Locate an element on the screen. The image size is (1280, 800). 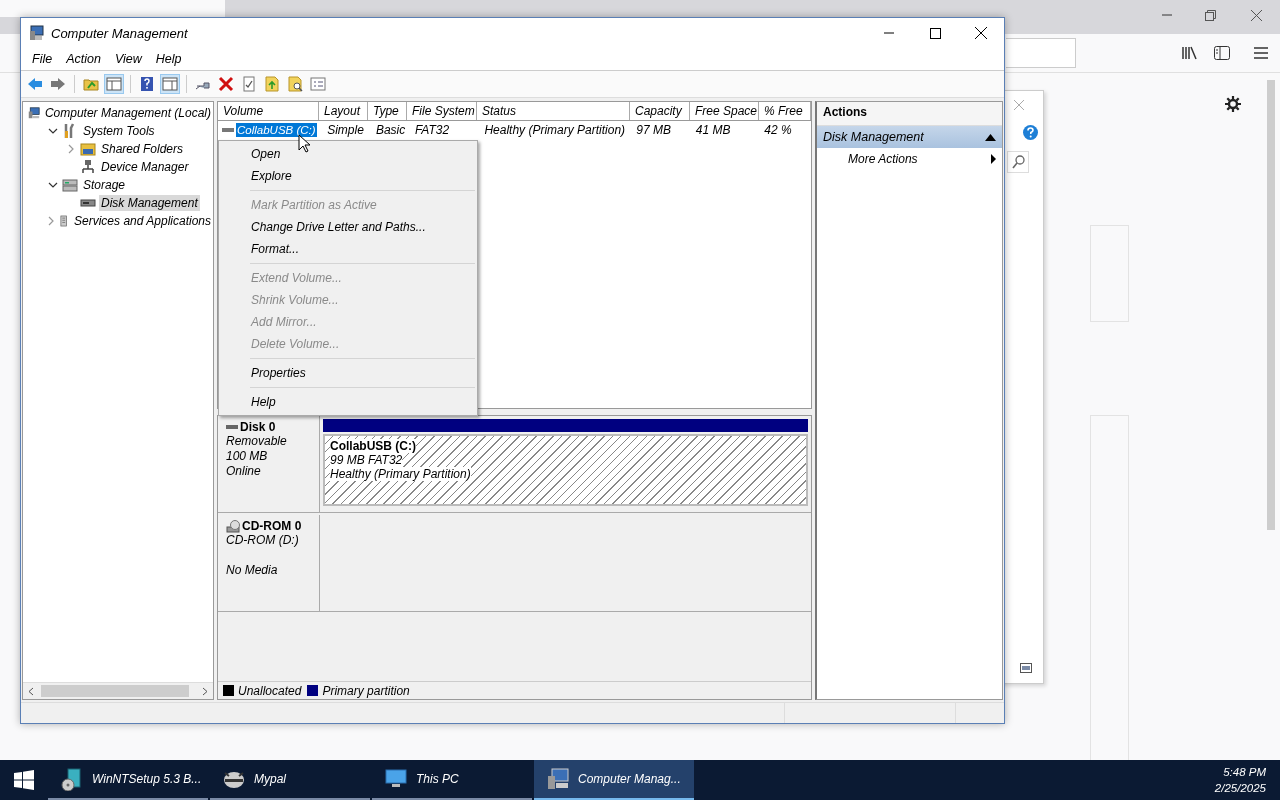
legend-label: Primary partition is located at coordinates (366, 690).